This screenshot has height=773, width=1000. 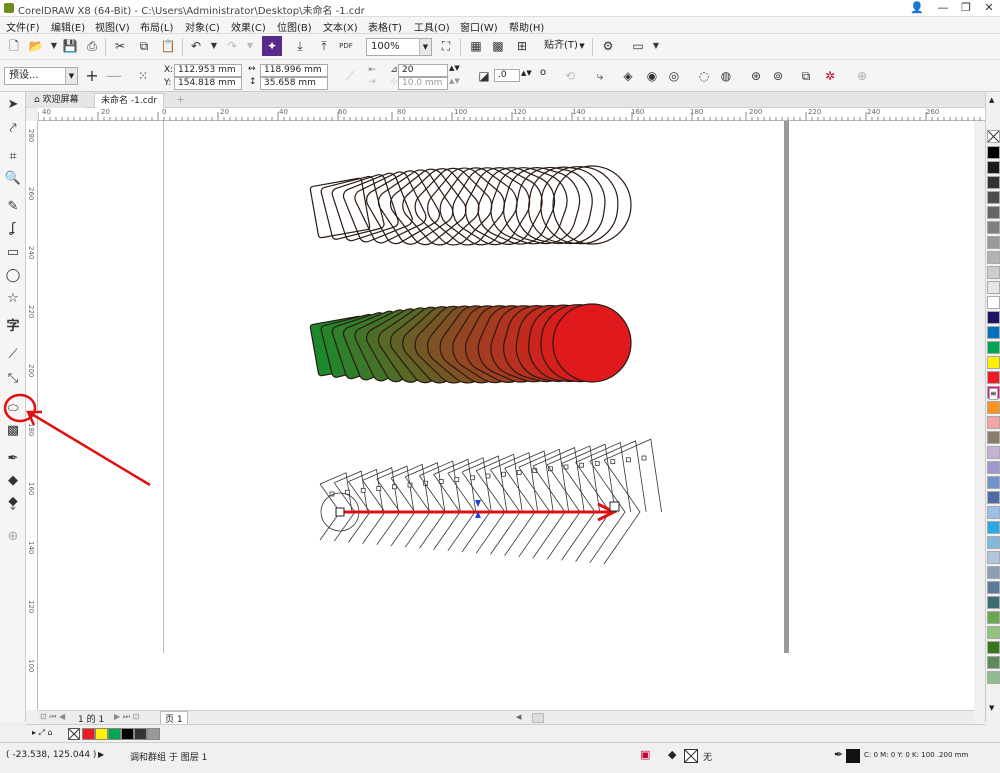 I want to click on outline-pen-icon: ✒, so click(x=838, y=754).